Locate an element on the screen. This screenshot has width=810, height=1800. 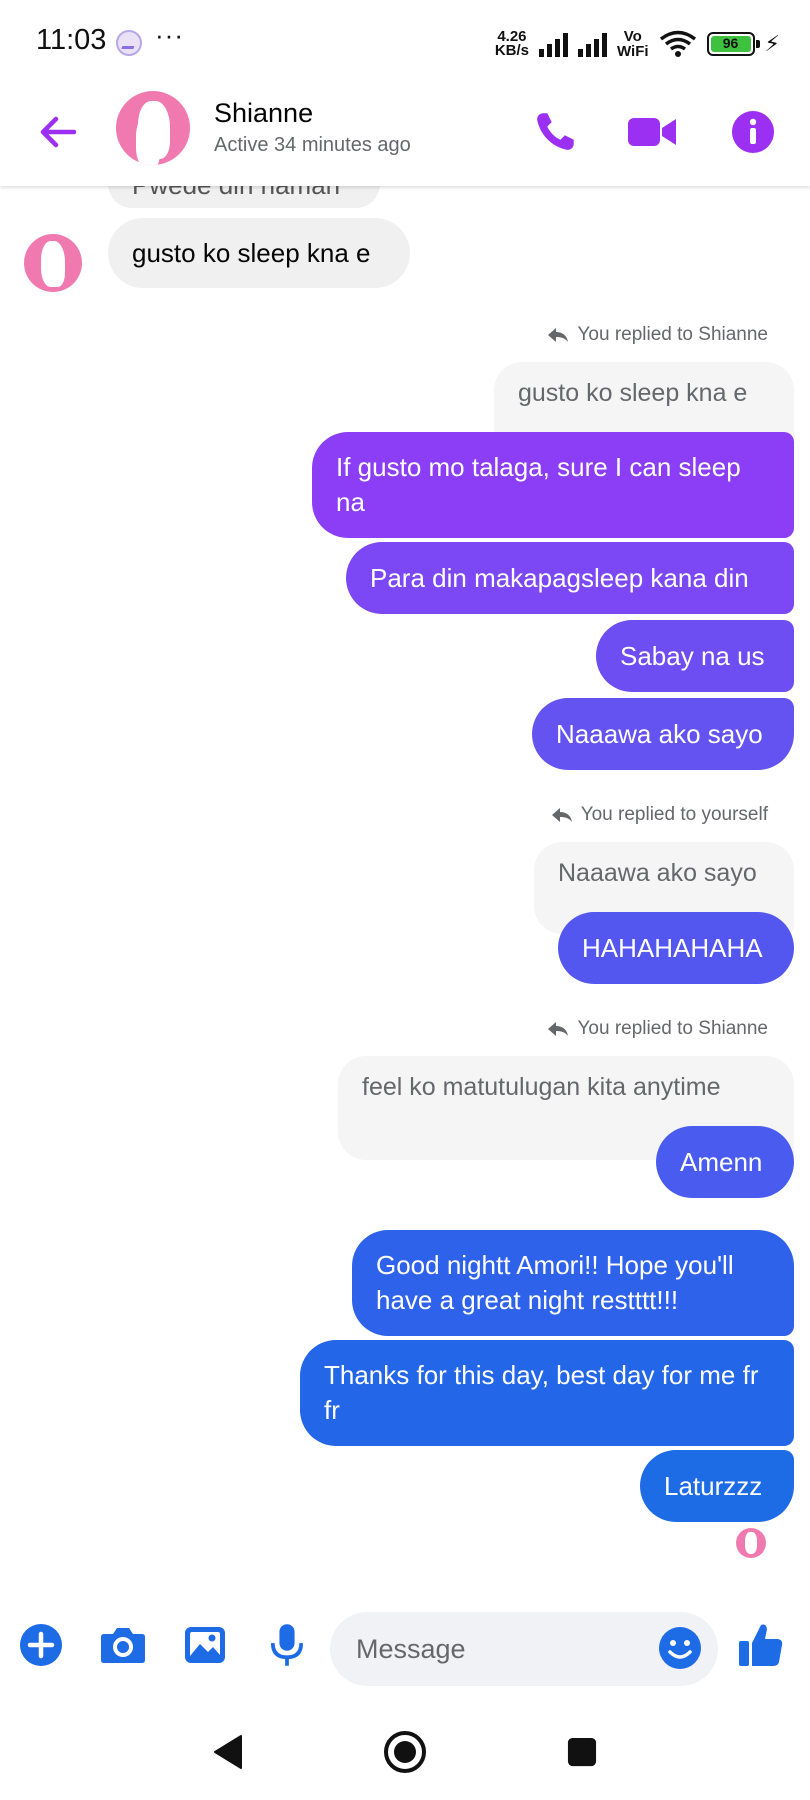
recents-square-icon is located at coordinates (582, 1752).